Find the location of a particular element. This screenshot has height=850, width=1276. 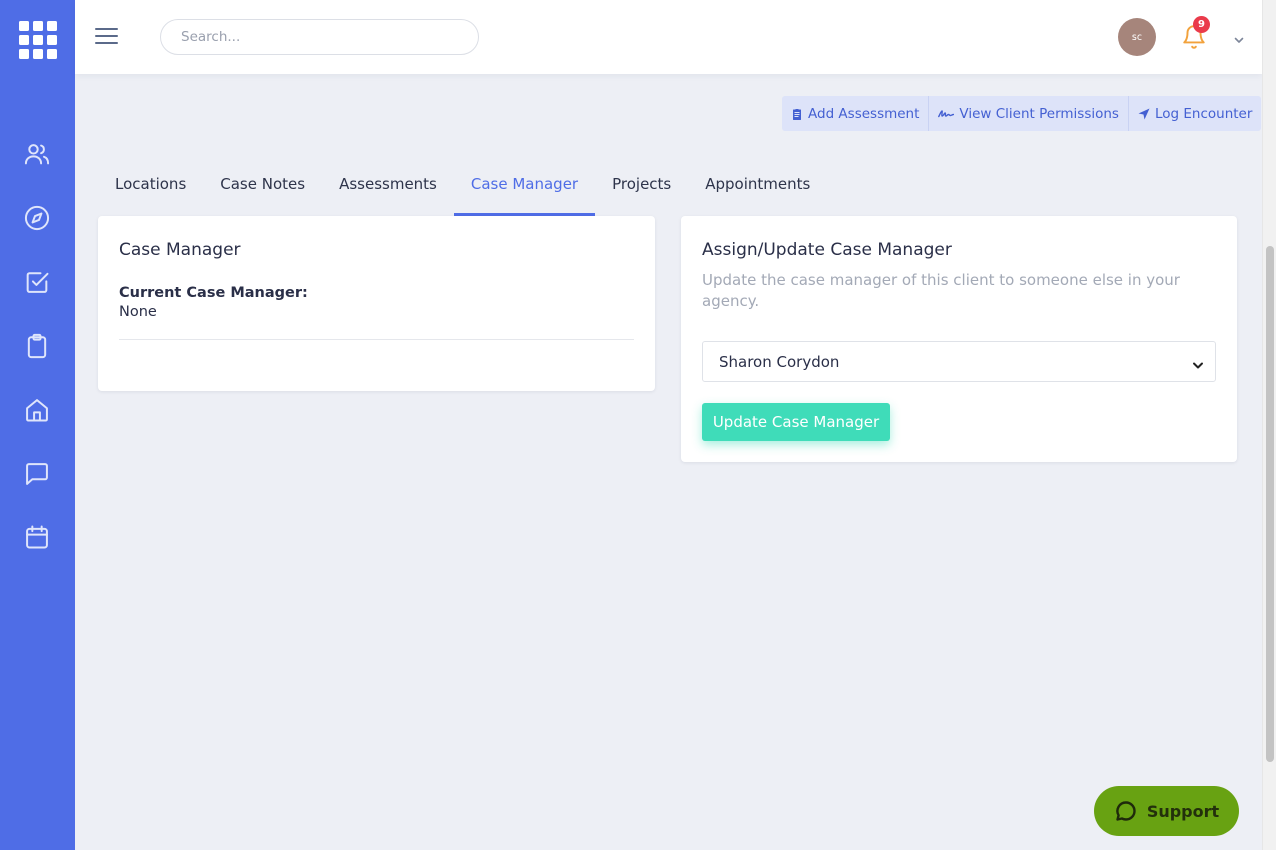

add-assessment-label: Add Assessment is located at coordinates (864, 113).